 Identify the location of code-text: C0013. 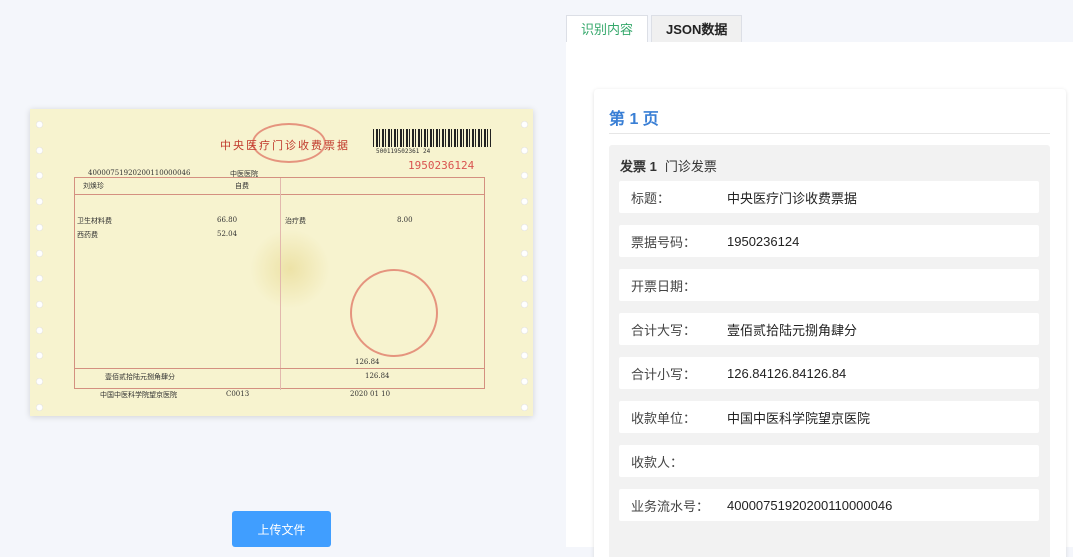
(238, 394).